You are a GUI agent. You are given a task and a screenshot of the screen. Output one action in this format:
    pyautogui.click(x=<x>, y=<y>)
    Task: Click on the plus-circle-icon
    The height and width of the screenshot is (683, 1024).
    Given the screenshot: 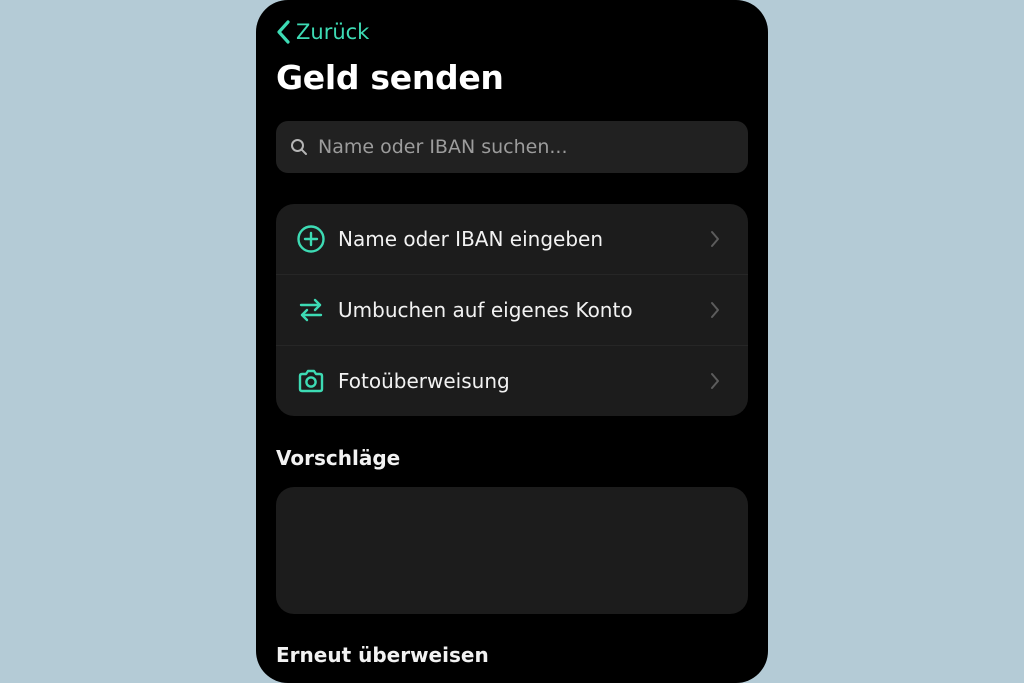 What is the action you would take?
    pyautogui.click(x=311, y=239)
    